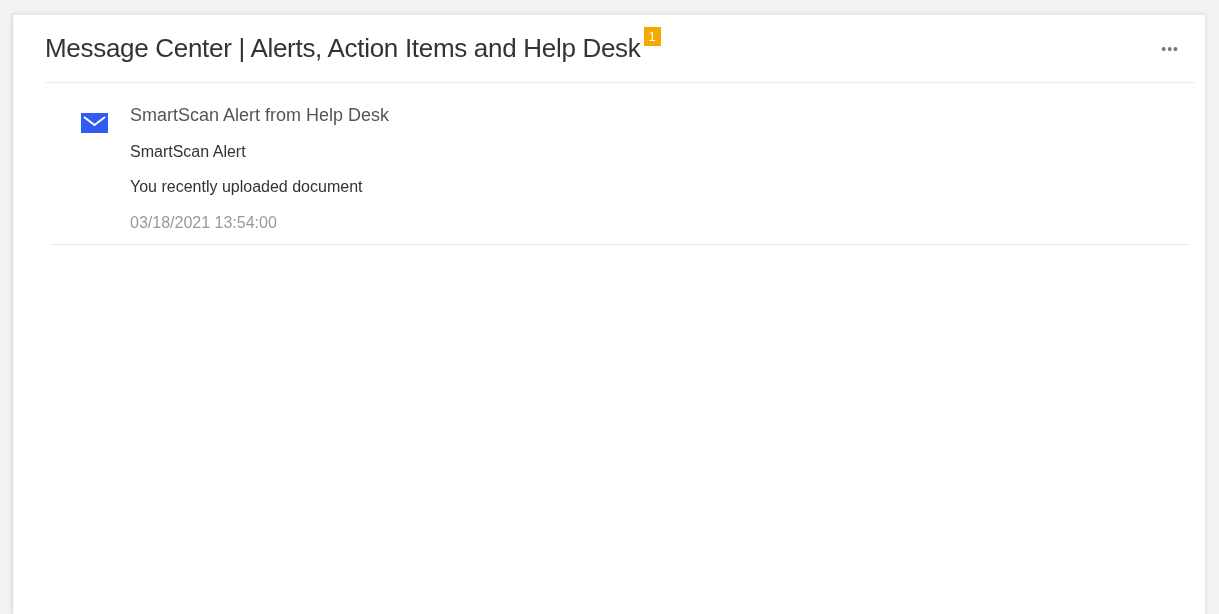  Describe the element at coordinates (1170, 48) in the screenshot. I see `more-menu-button: •••` at that location.